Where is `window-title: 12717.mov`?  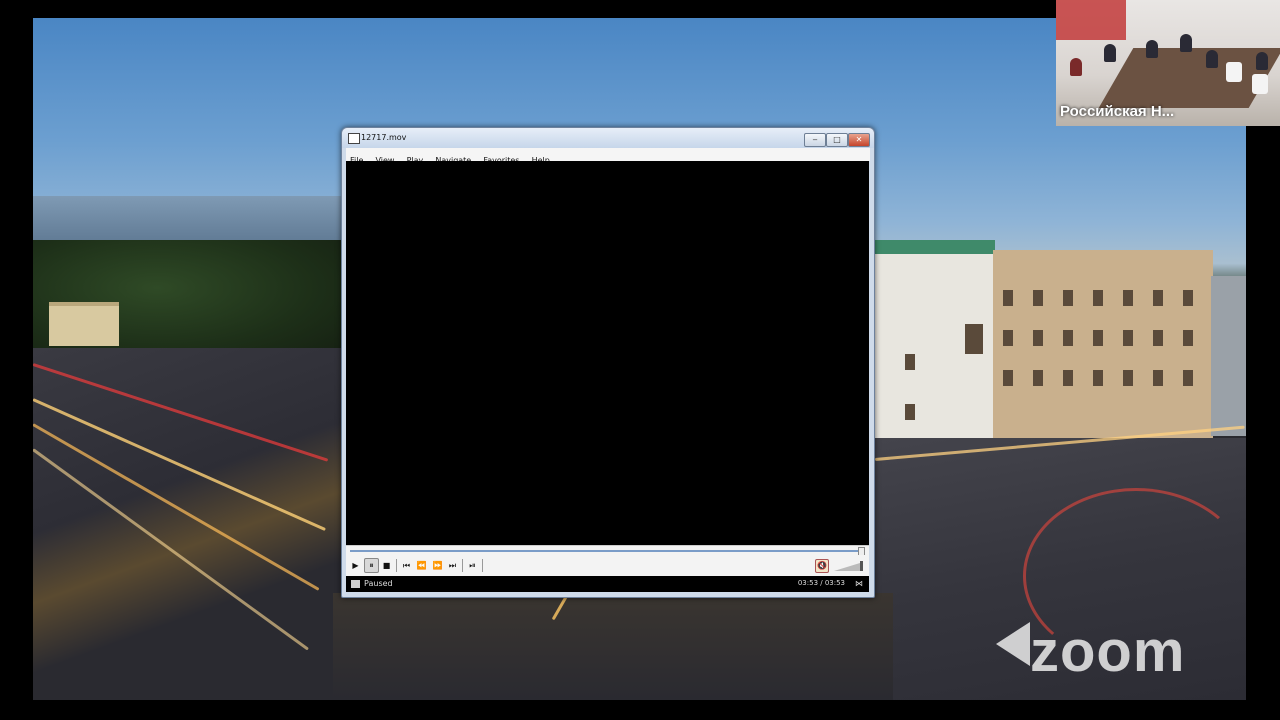 window-title: 12717.mov is located at coordinates (384, 137).